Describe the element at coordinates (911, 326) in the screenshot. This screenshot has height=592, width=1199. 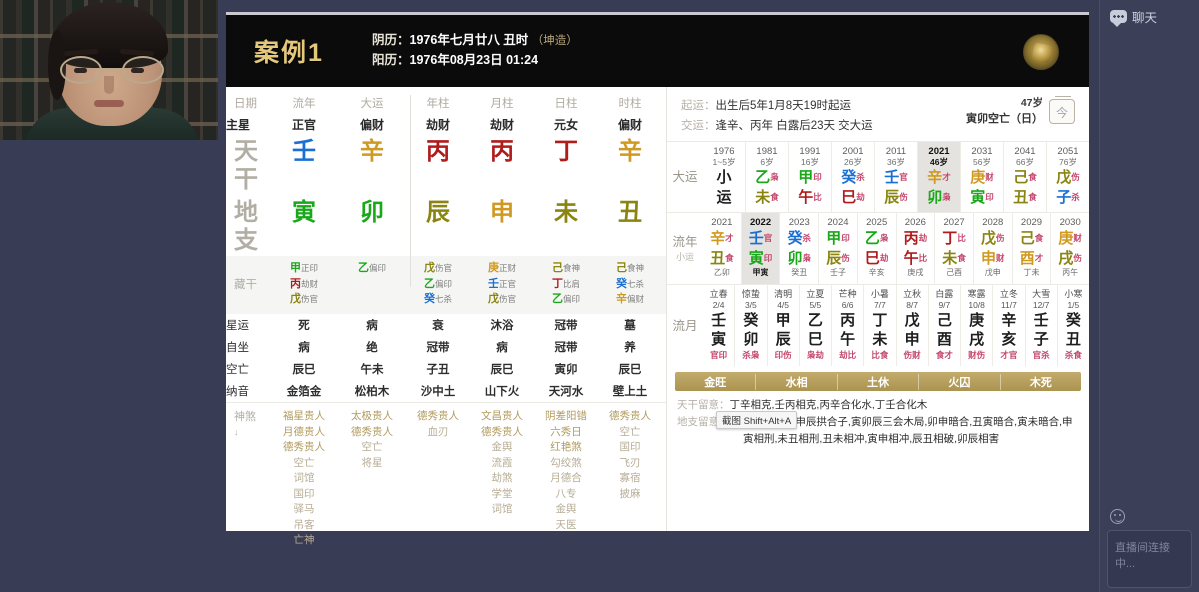
I see `liuyue-cell-立秋: 立秋 8/7 戊申伤财` at that location.